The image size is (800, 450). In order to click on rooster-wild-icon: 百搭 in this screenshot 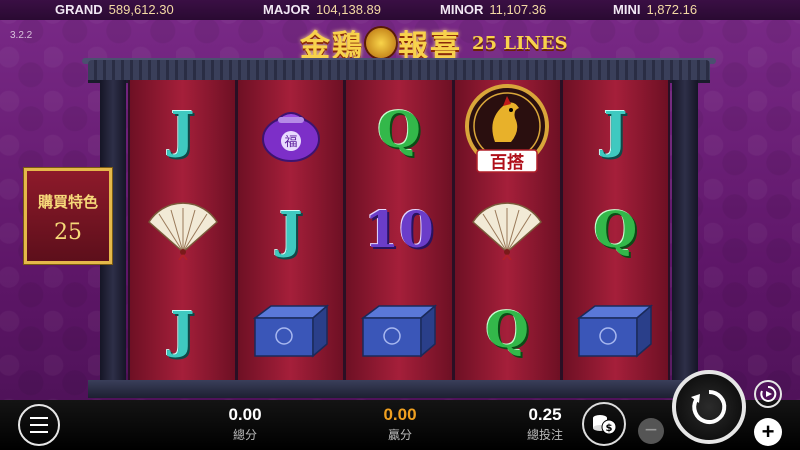, I will do `click(507, 128)`.